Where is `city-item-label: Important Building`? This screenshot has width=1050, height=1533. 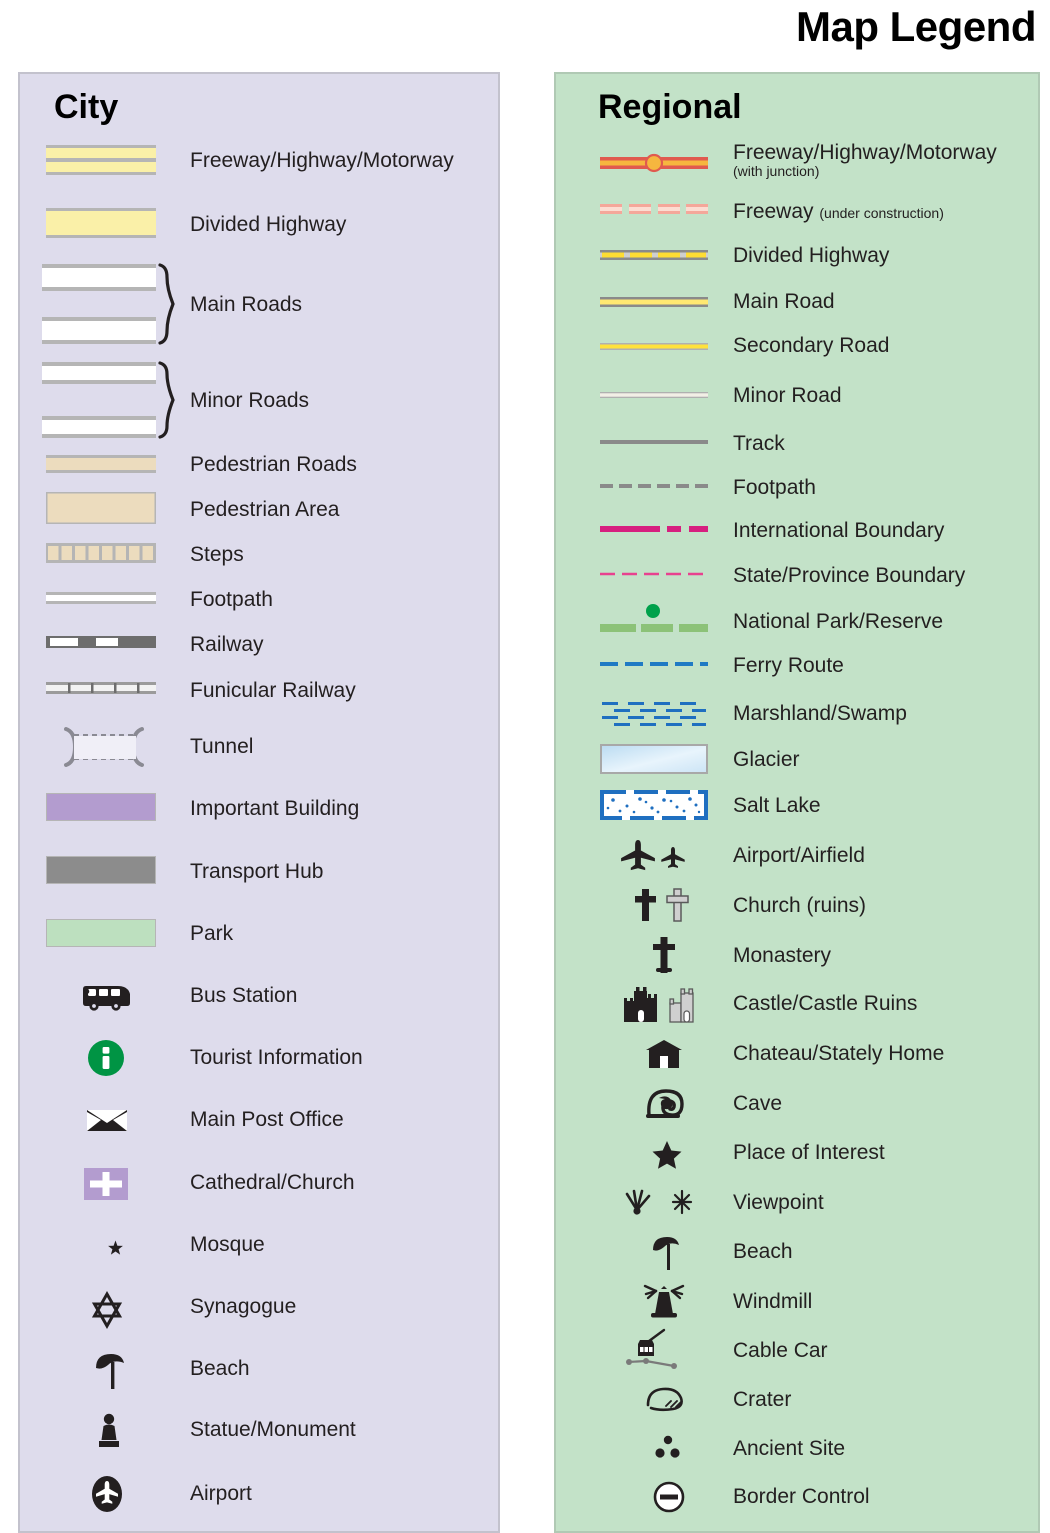
city-item-label: Important Building is located at coordinates (275, 808).